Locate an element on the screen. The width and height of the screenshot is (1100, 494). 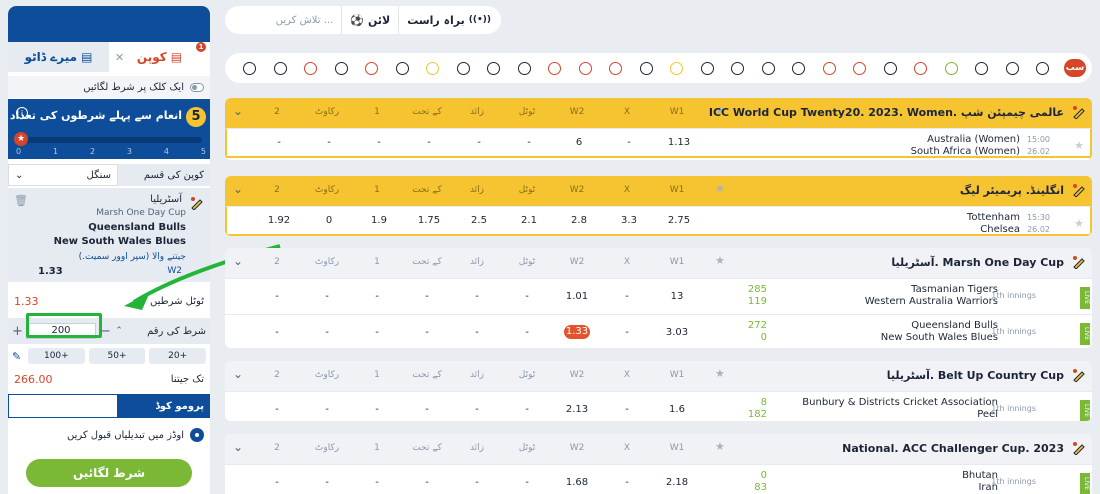
quick-stake-50: 50+ is located at coordinates (117, 356).